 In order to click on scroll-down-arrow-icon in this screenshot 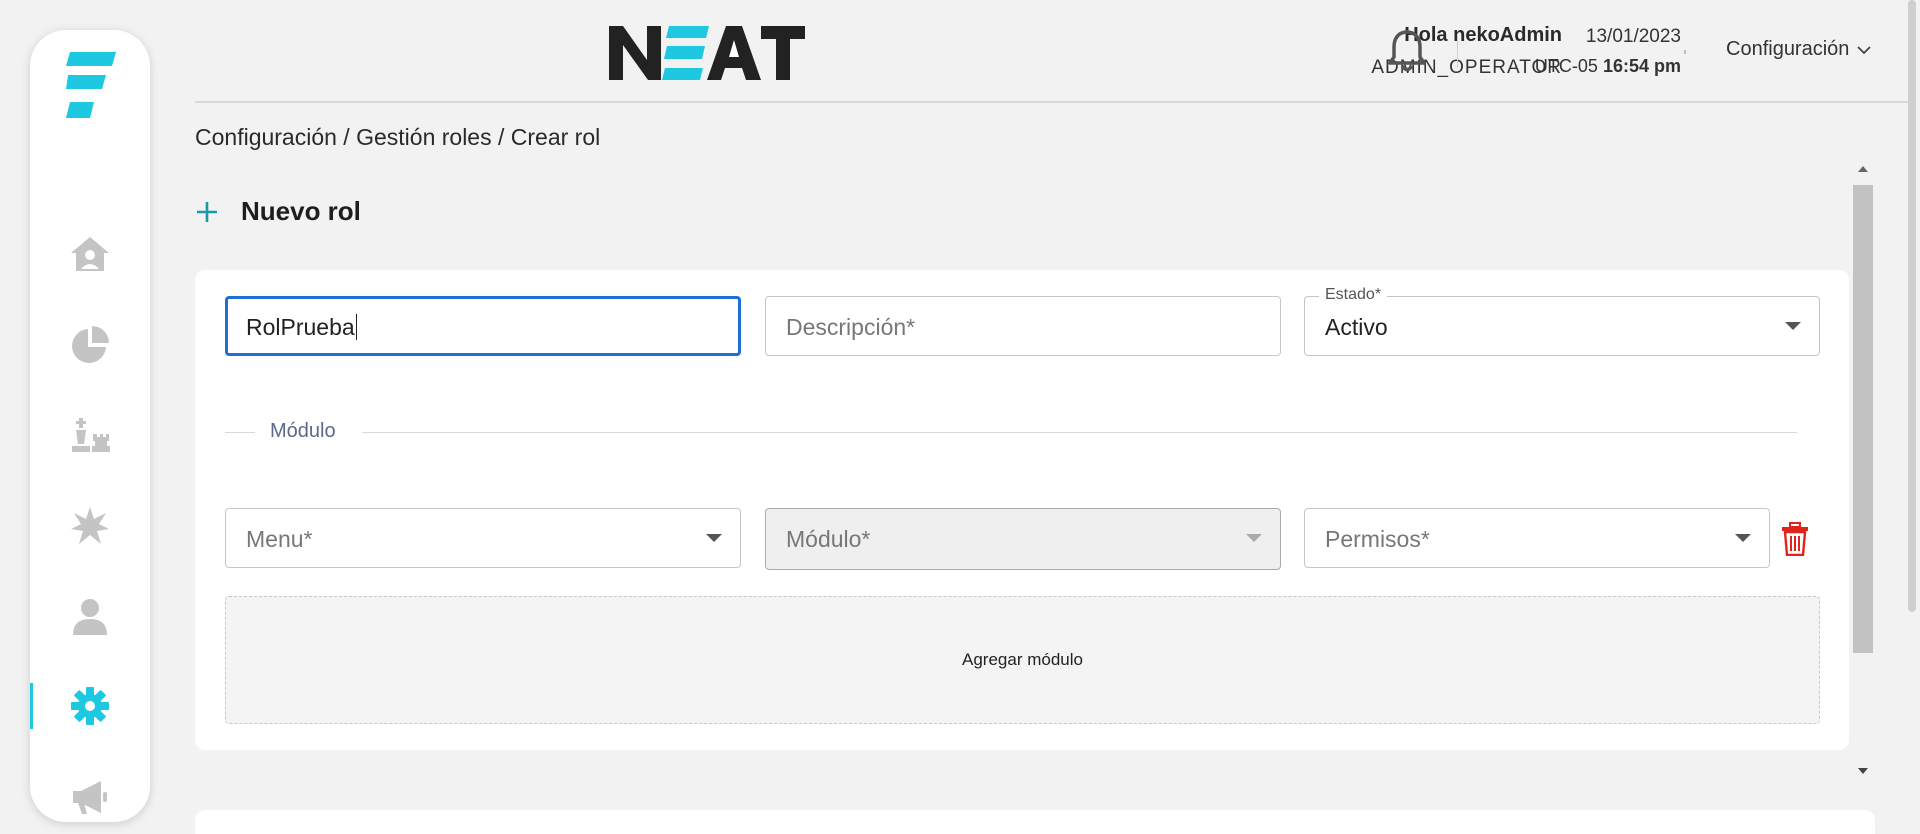, I will do `click(1863, 771)`.